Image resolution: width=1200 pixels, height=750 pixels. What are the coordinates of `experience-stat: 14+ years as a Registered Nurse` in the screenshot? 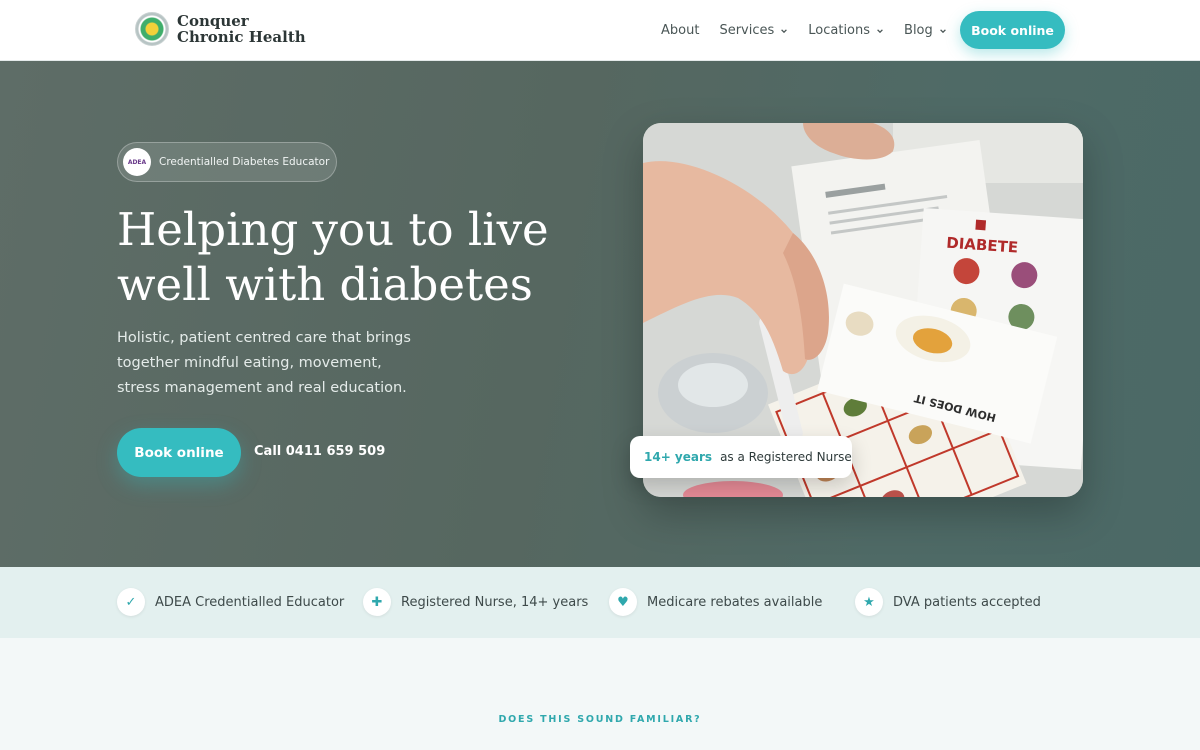 It's located at (741, 457).